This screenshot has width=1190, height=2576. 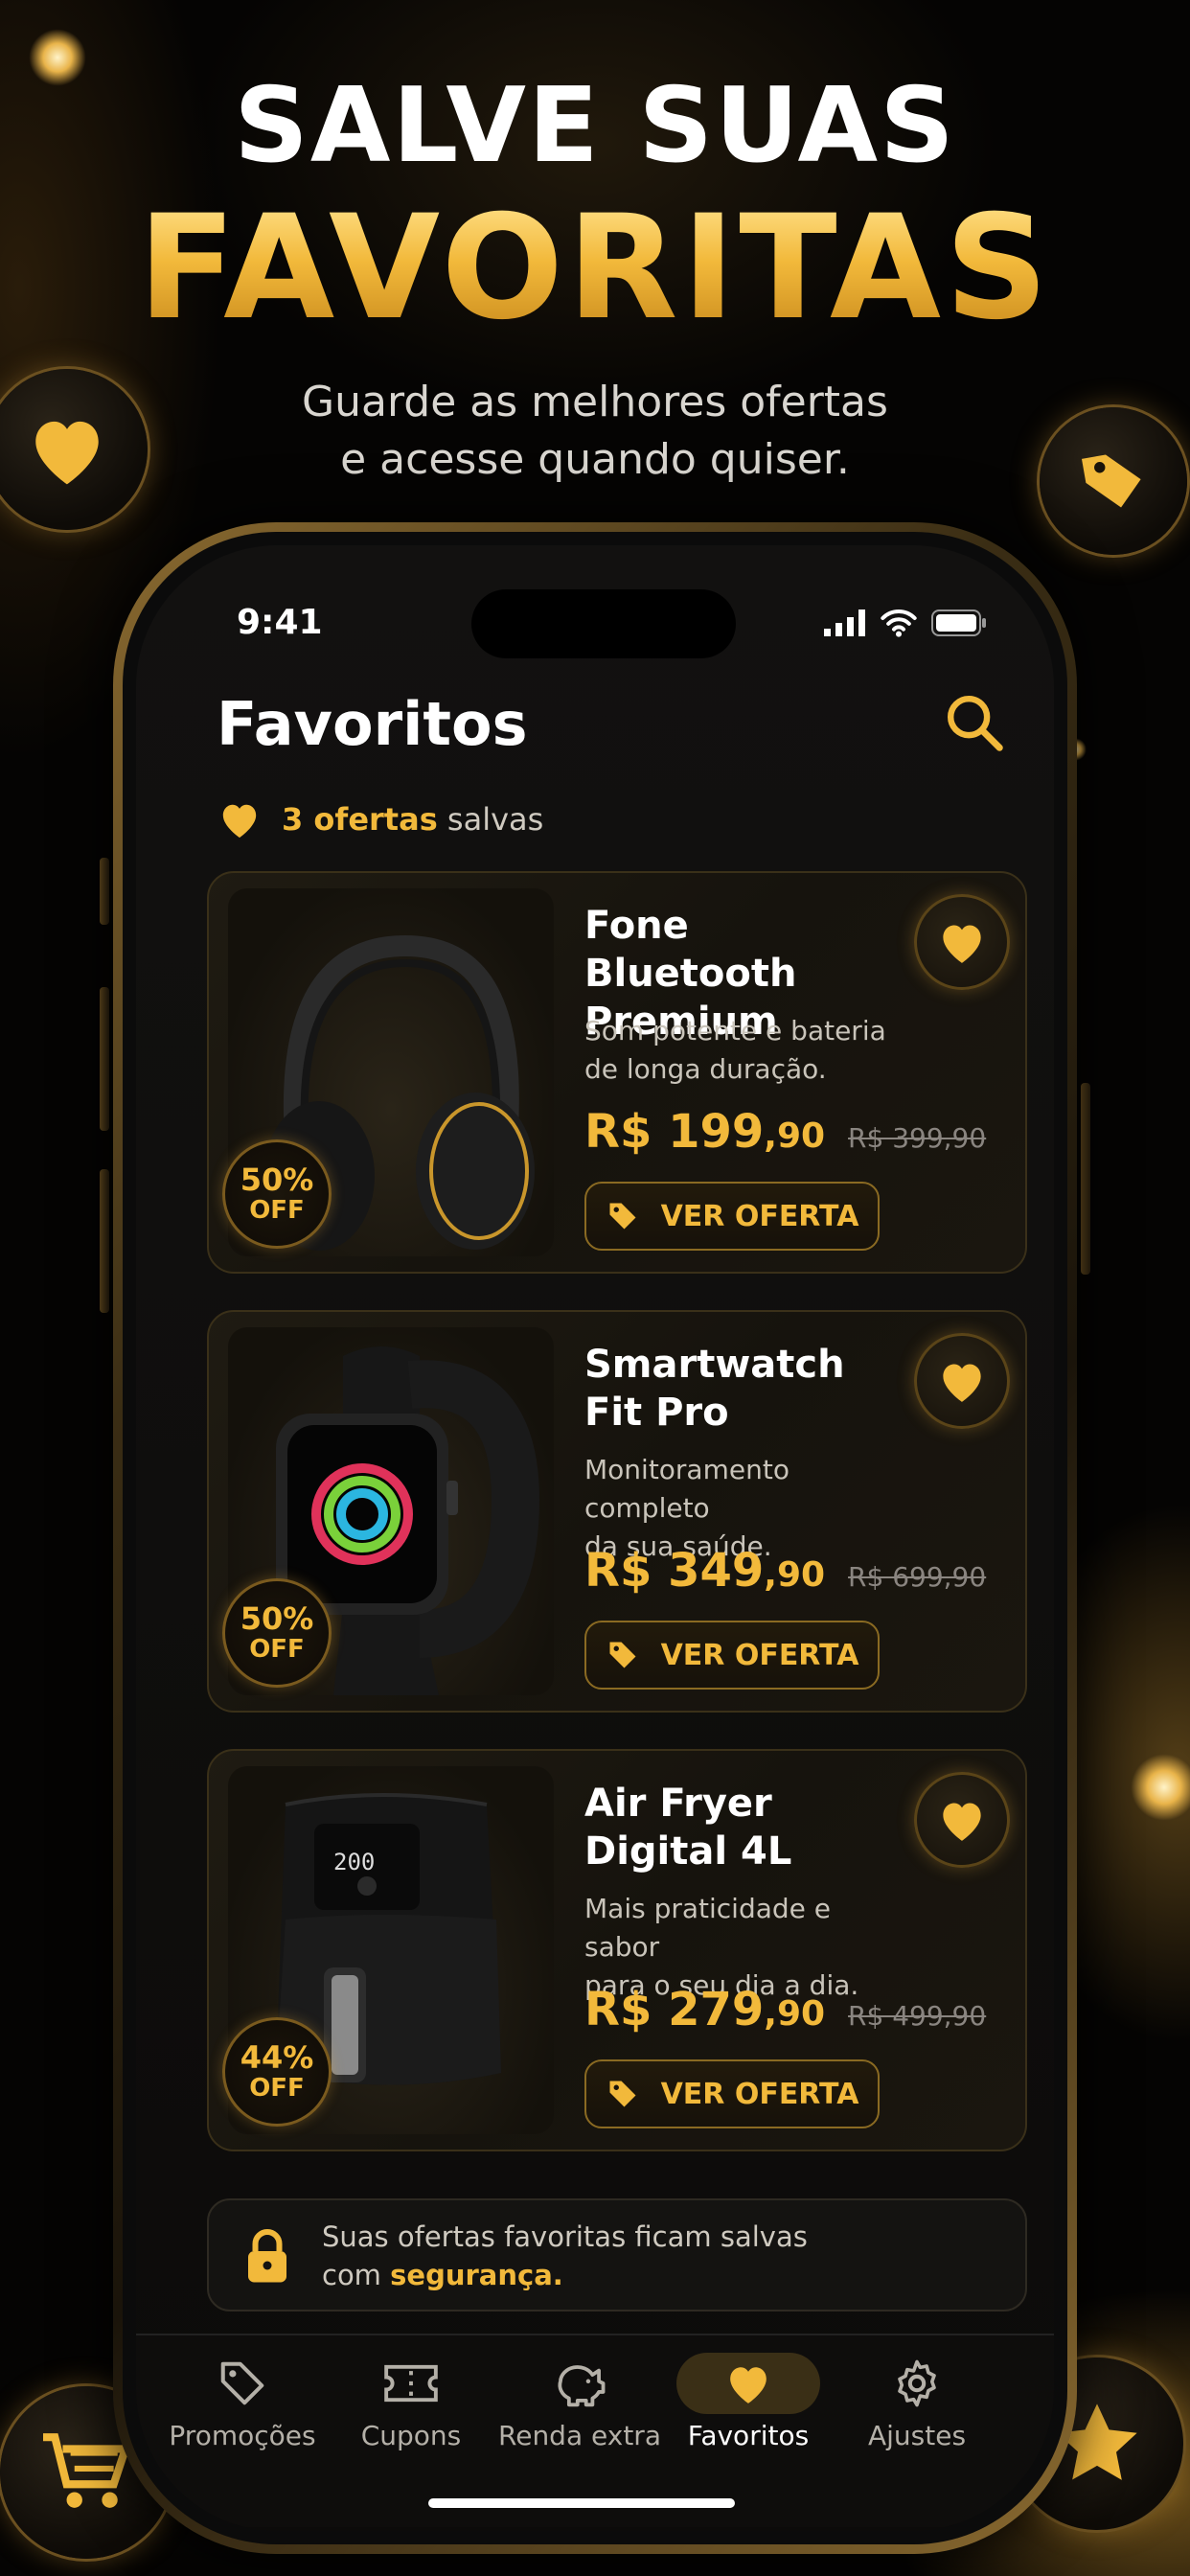 I want to click on search-button, so click(x=975, y=722).